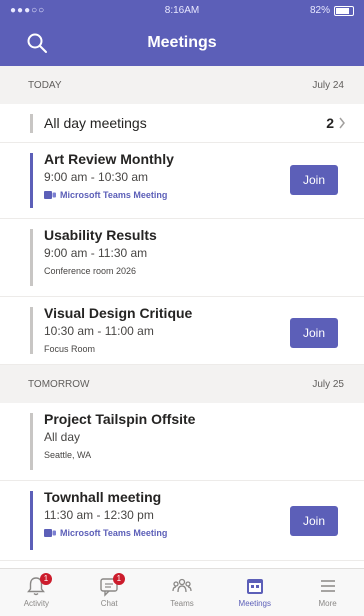 This screenshot has height=616, width=364. What do you see at coordinates (99, 331) in the screenshot?
I see `meeting-time: 10:30 am - 11:00 am` at bounding box center [99, 331].